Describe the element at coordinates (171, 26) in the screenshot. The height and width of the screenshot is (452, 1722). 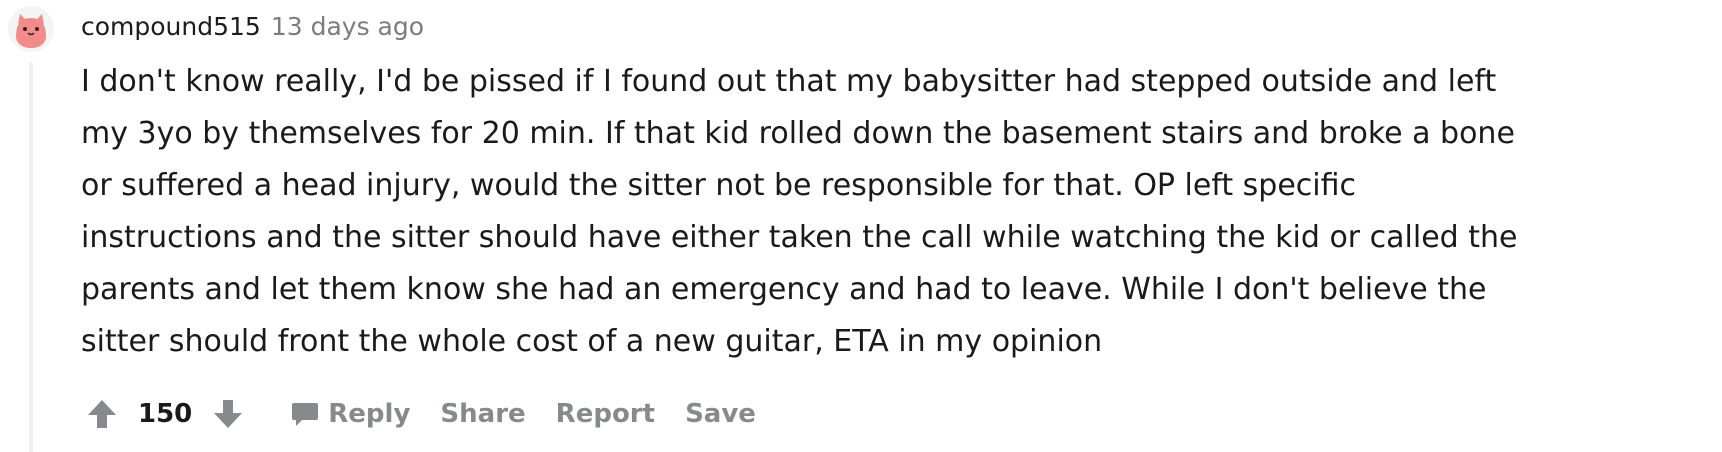
I see `author-name: compound515` at that location.